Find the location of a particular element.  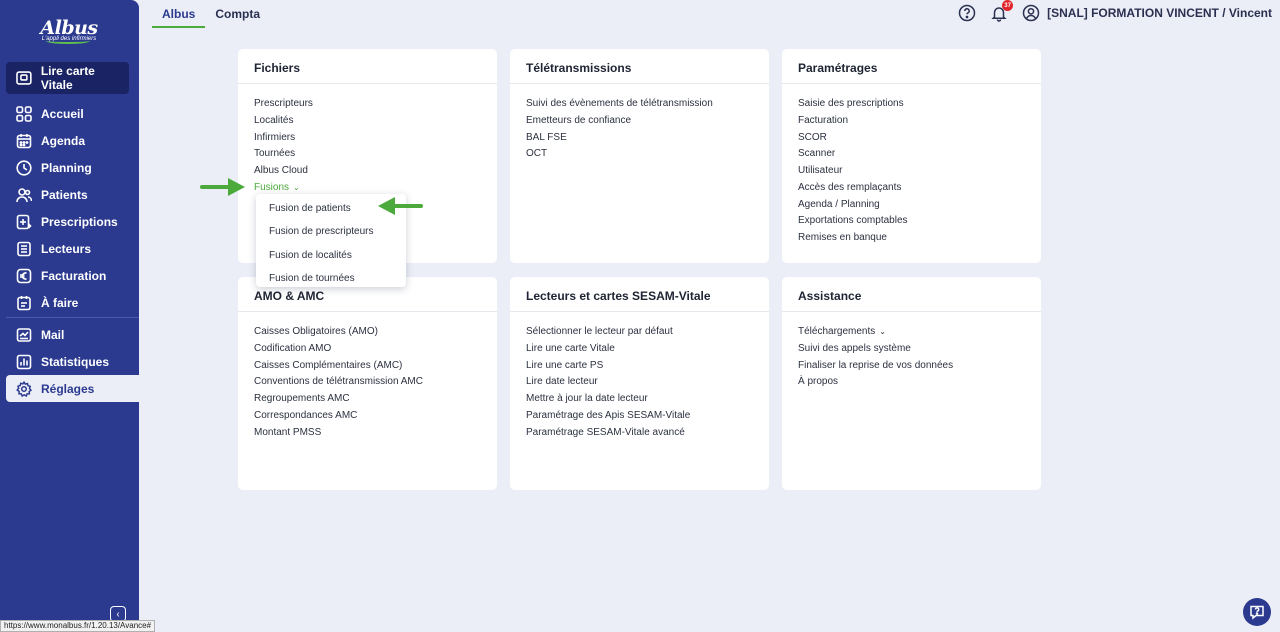

albus-logo: Albus L'appli des infirmiers is located at coordinates (69, 30).